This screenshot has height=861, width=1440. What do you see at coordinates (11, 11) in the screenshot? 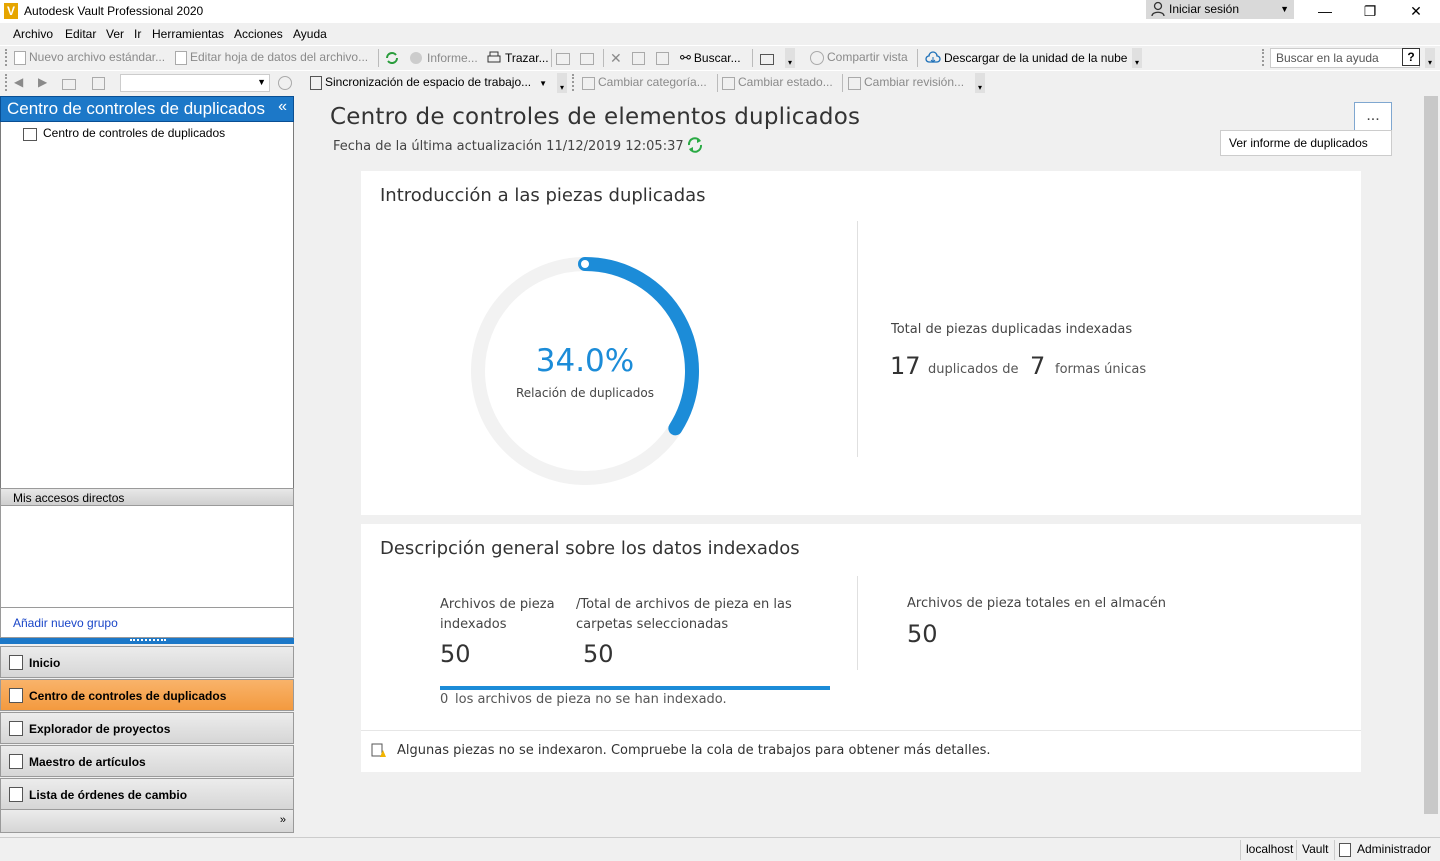
I see `vault-logo-icon: V` at bounding box center [11, 11].